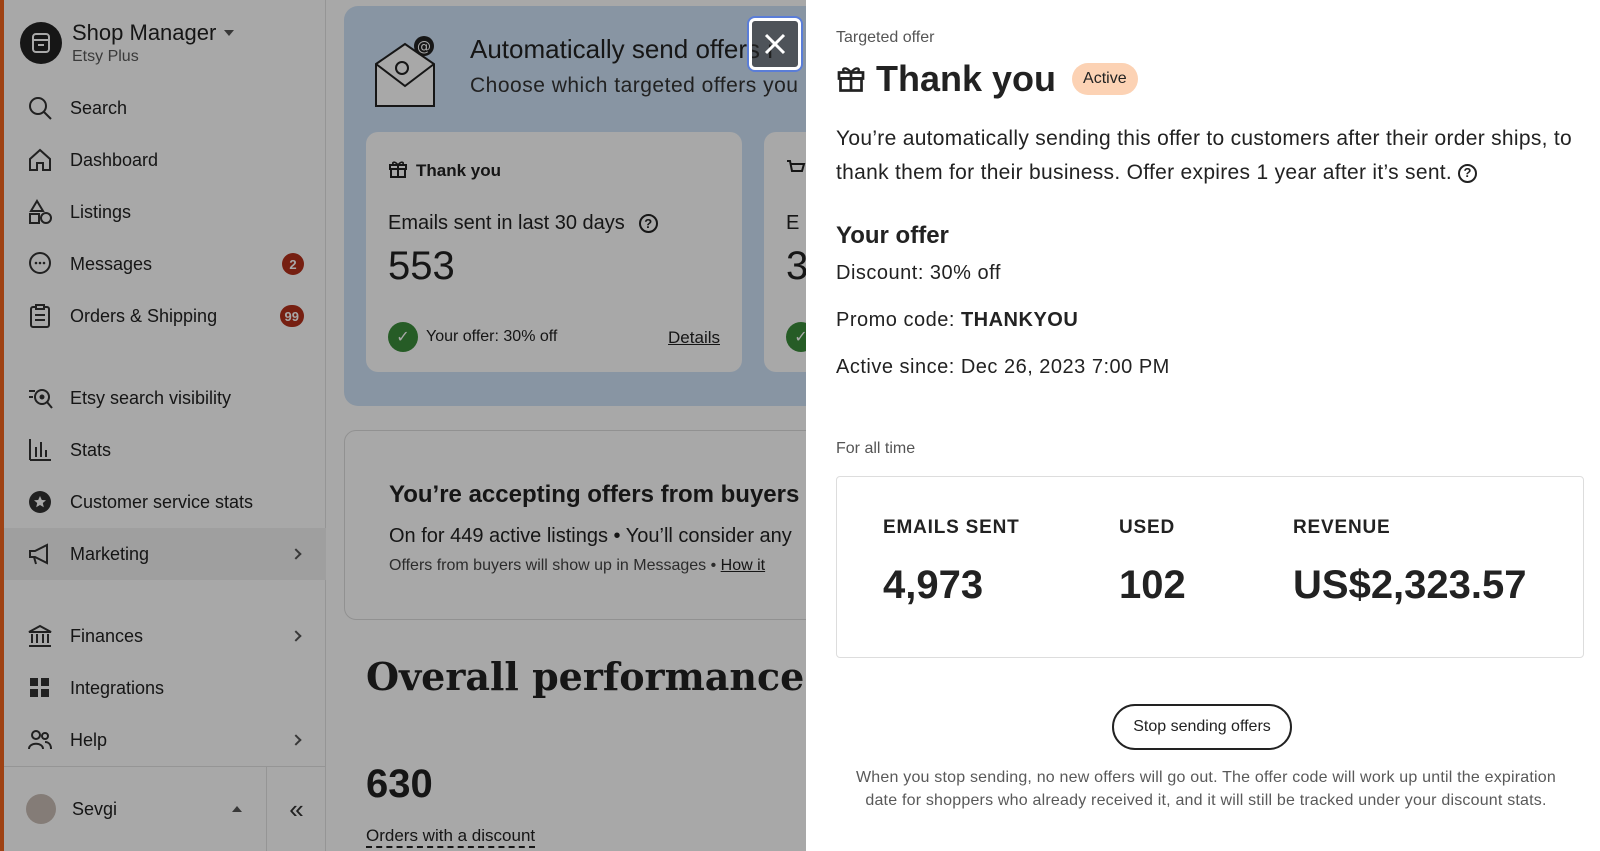  What do you see at coordinates (1410, 585) in the screenshot?
I see `stat-value: US$2,323.57` at bounding box center [1410, 585].